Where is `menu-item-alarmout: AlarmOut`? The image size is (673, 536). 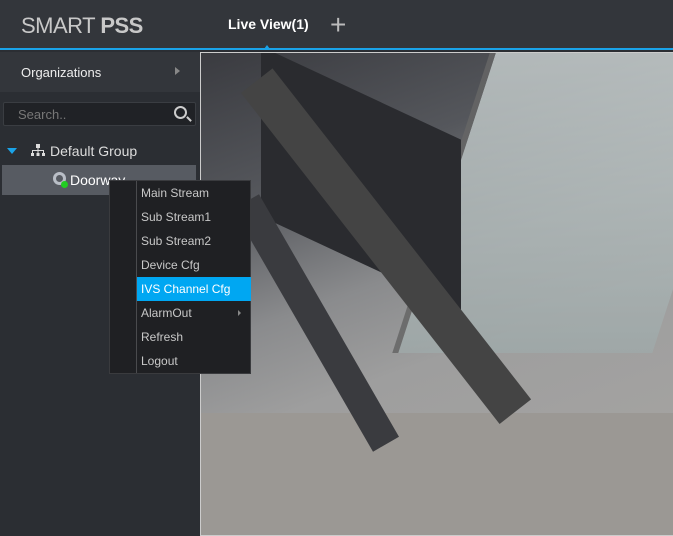 menu-item-alarmout: AlarmOut is located at coordinates (194, 313).